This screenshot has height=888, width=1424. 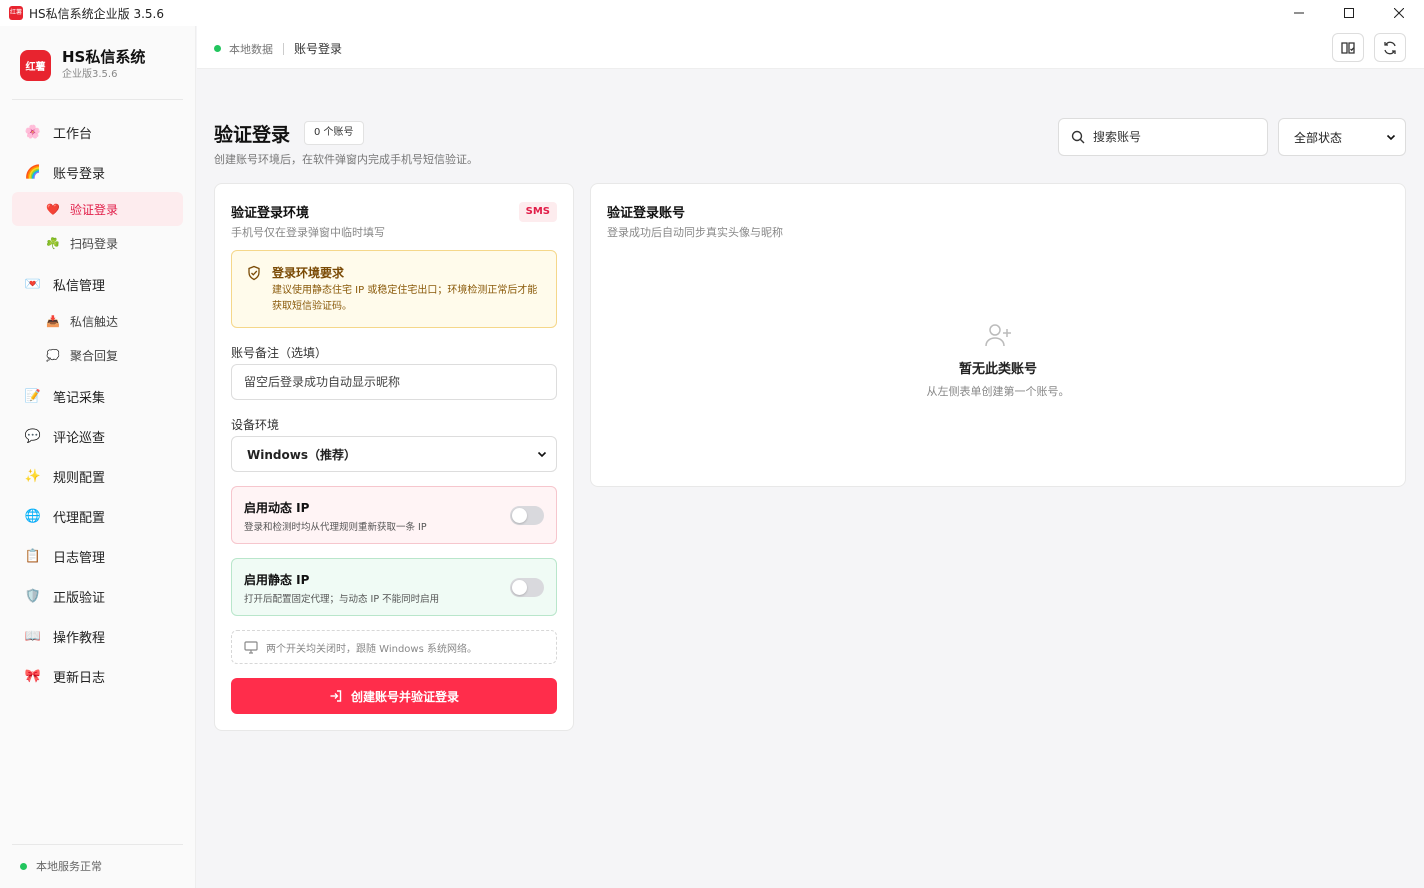 What do you see at coordinates (335, 527) in the screenshot?
I see `dynamic-ip-desc: 登录和检测时均从代理规则重新获取一条 IP` at bounding box center [335, 527].